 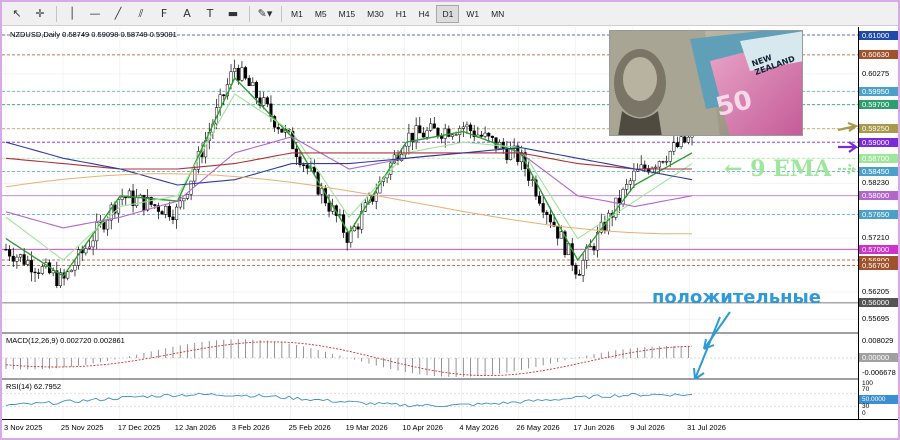 What do you see at coordinates (347, 14) in the screenshot?
I see `timeframe-m15: M15` at bounding box center [347, 14].